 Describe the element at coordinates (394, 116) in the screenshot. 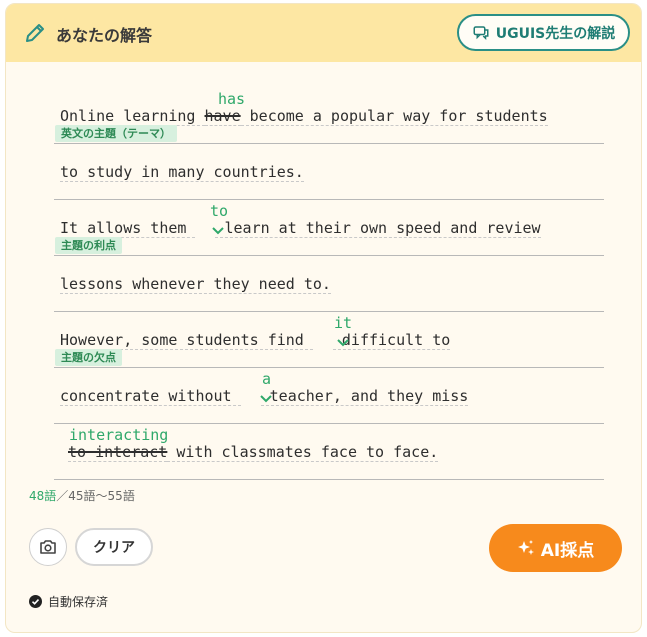

I see `row1-after: become a popular way for students` at that location.